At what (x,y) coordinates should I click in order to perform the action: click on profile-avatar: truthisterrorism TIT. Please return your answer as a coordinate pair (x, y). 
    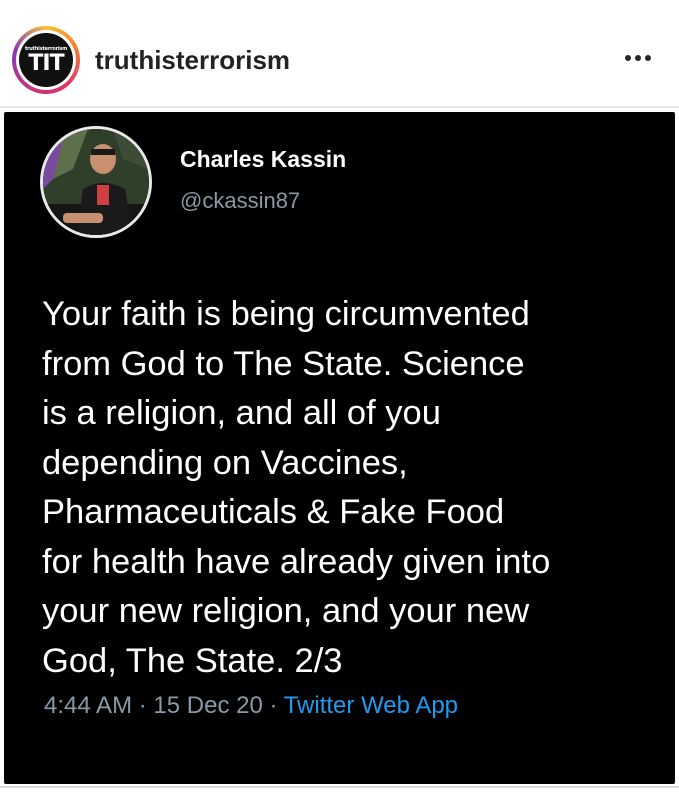
    Looking at the image, I should click on (46, 60).